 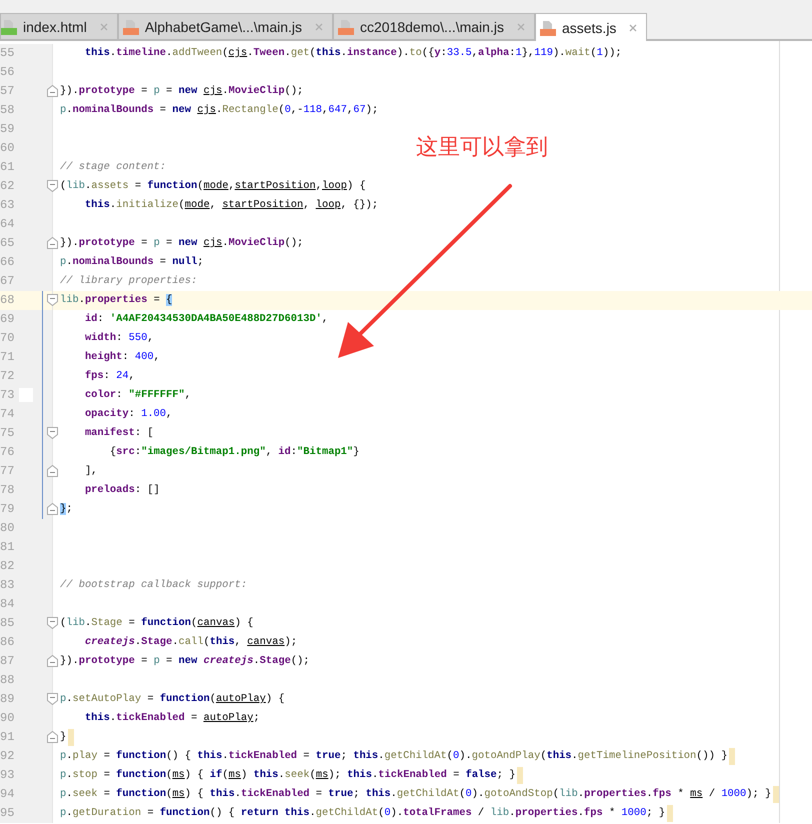 What do you see at coordinates (7, 243) in the screenshot?
I see `line-number: 65` at bounding box center [7, 243].